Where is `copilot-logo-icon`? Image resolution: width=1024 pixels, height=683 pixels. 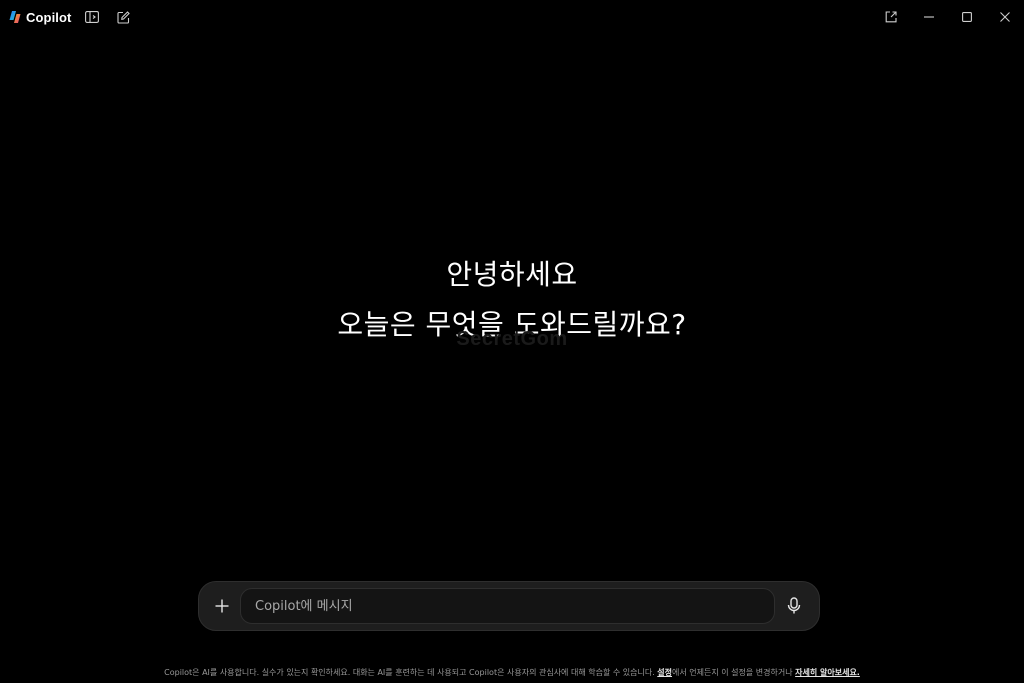 copilot-logo-icon is located at coordinates (15, 17).